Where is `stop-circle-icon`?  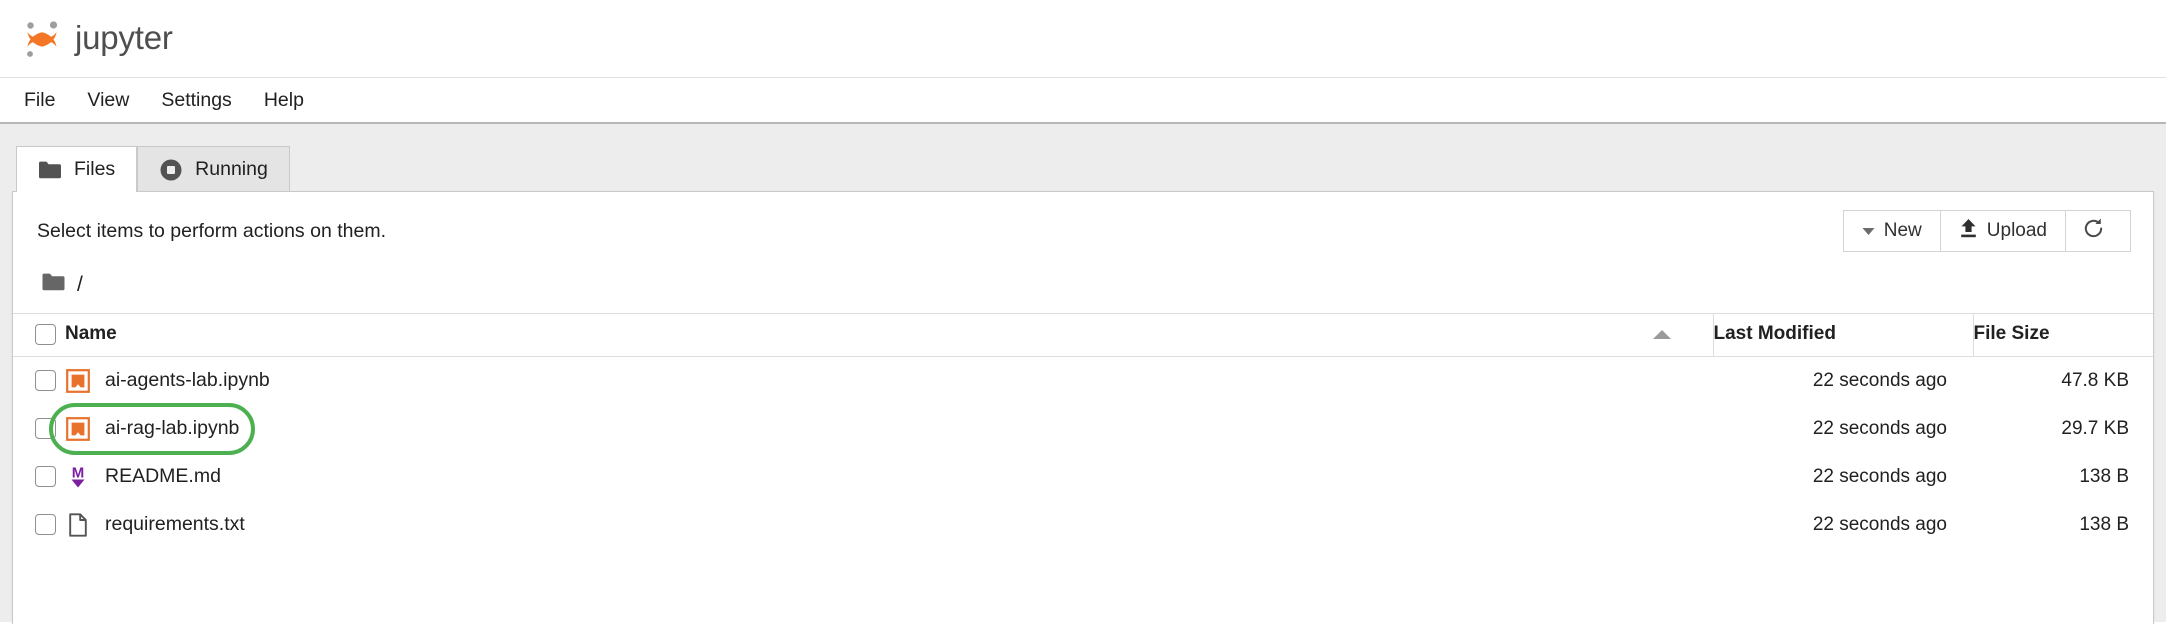 stop-circle-icon is located at coordinates (171, 170).